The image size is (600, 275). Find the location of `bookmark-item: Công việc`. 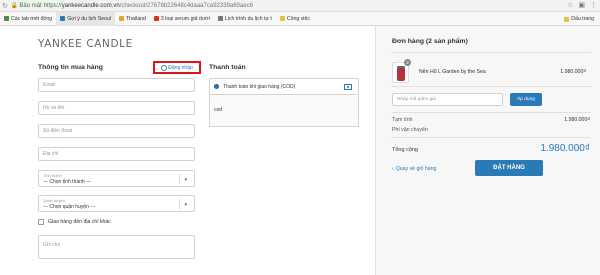

bookmark-item: Công việc is located at coordinates (295, 19).